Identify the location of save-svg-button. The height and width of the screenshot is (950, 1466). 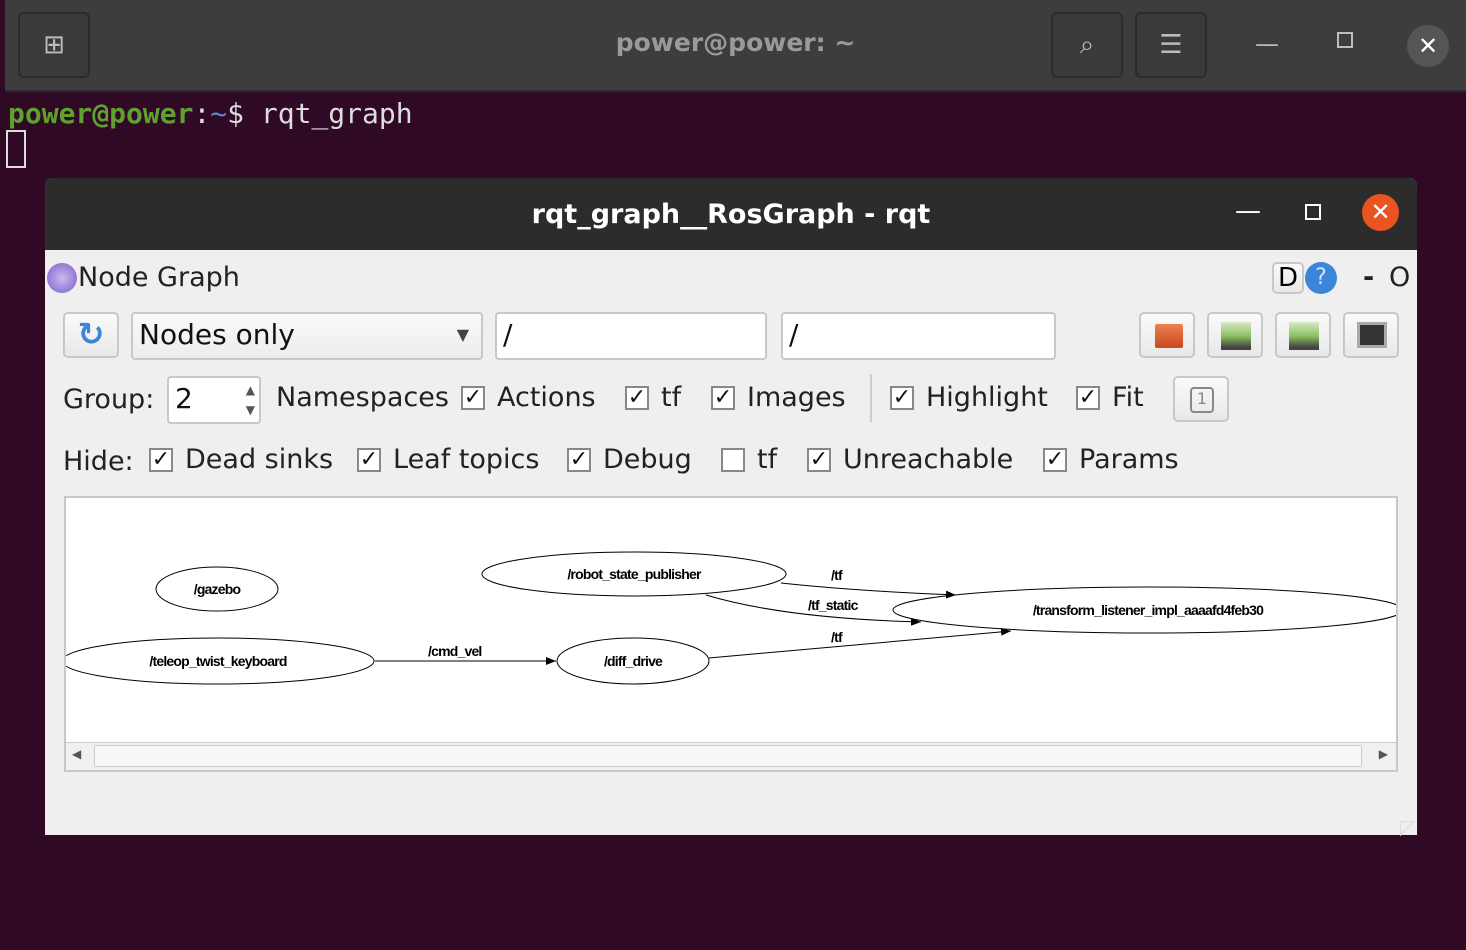
(1303, 335).